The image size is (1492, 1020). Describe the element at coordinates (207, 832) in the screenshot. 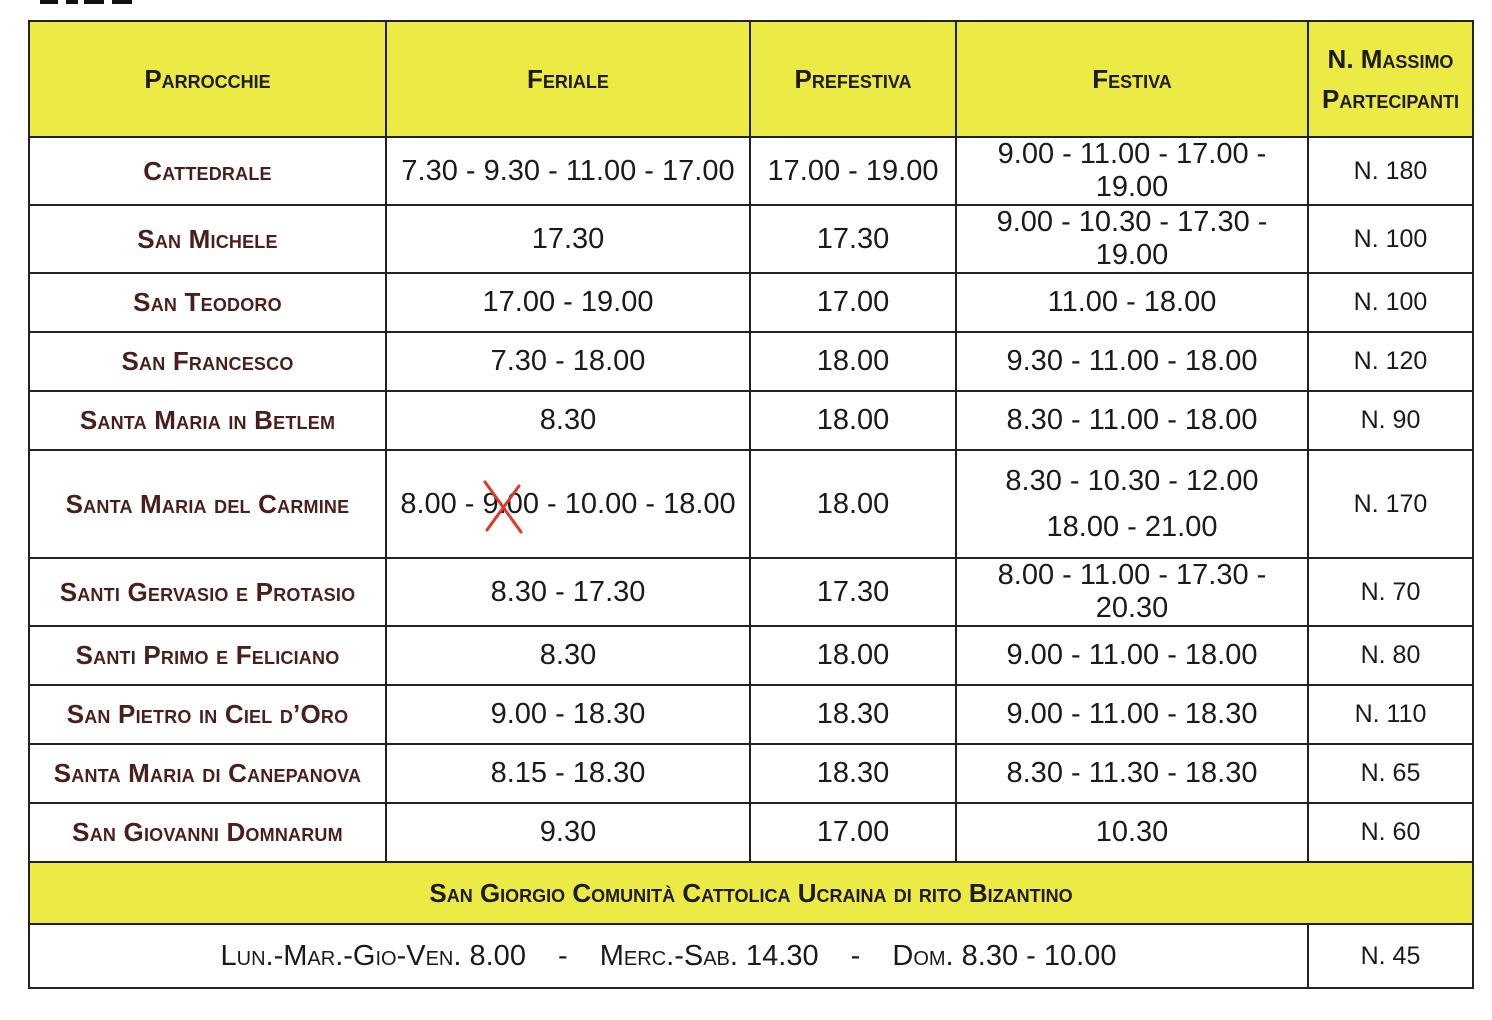

I see `parish-name: San Giovanni Domnarum` at that location.